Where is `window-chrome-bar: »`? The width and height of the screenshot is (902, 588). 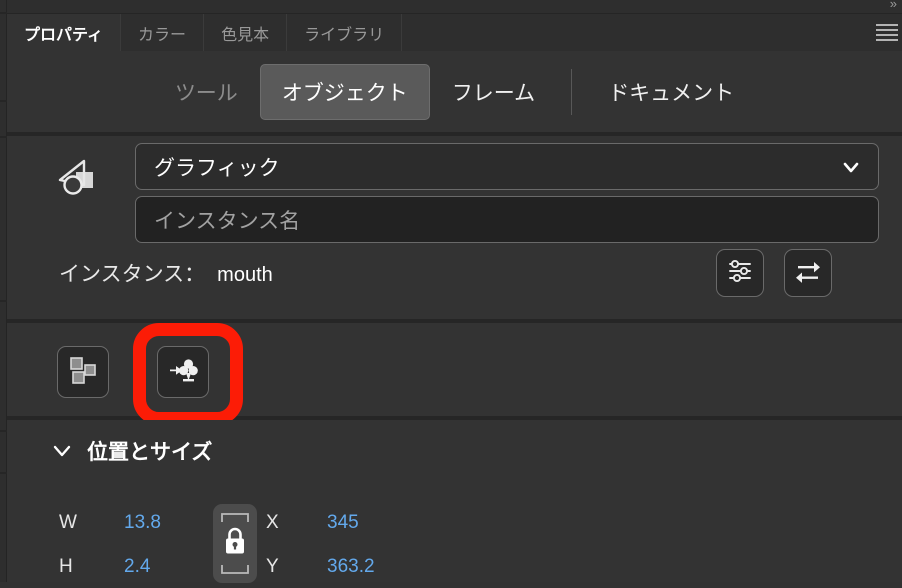
window-chrome-bar: » is located at coordinates (454, 7).